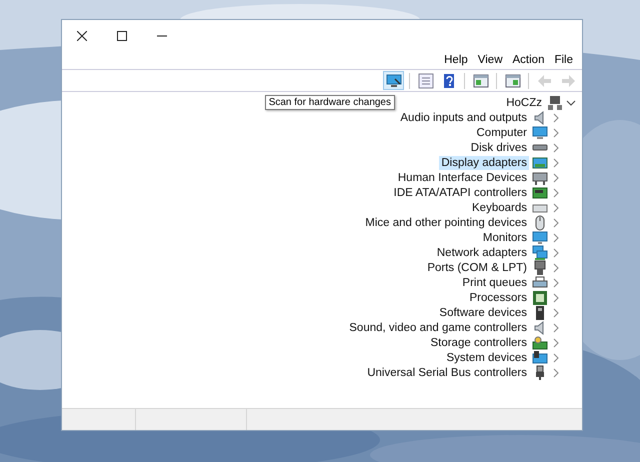  What do you see at coordinates (329, 102) in the screenshot?
I see `tooltip: Scan for hardware changes` at bounding box center [329, 102].